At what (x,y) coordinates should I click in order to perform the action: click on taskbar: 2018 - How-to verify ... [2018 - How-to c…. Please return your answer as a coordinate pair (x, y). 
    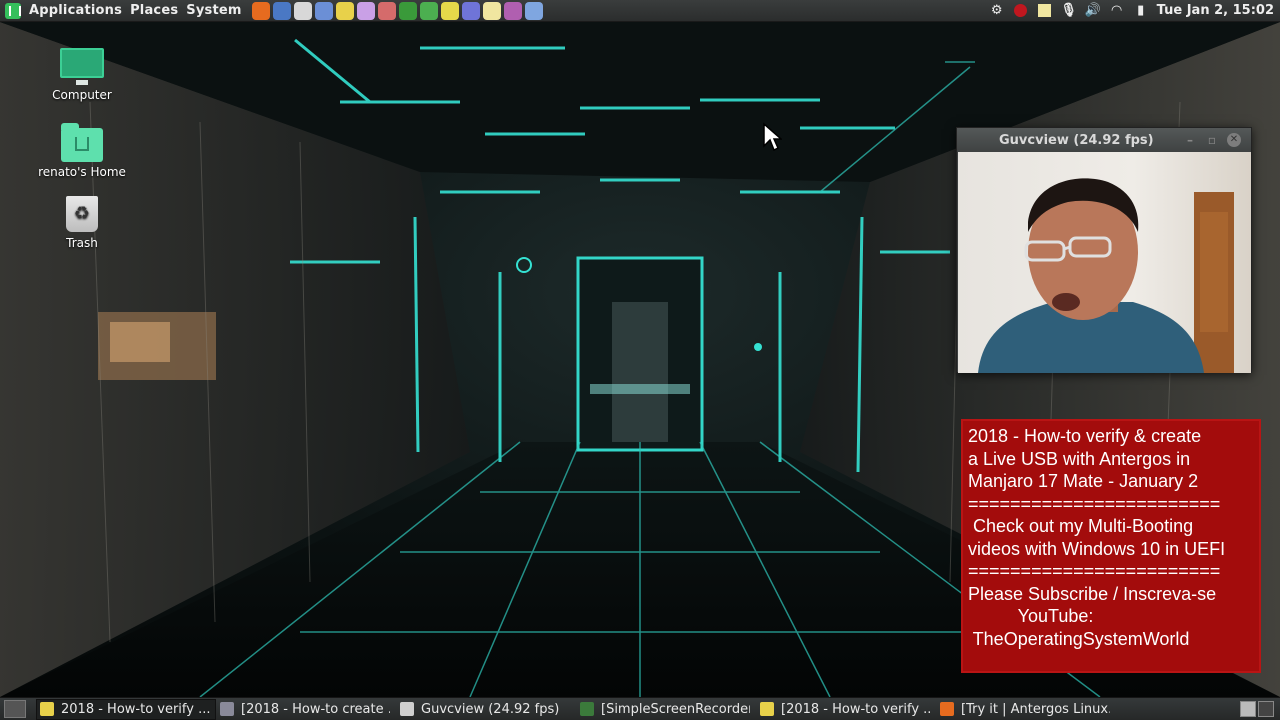
    Looking at the image, I should click on (640, 708).